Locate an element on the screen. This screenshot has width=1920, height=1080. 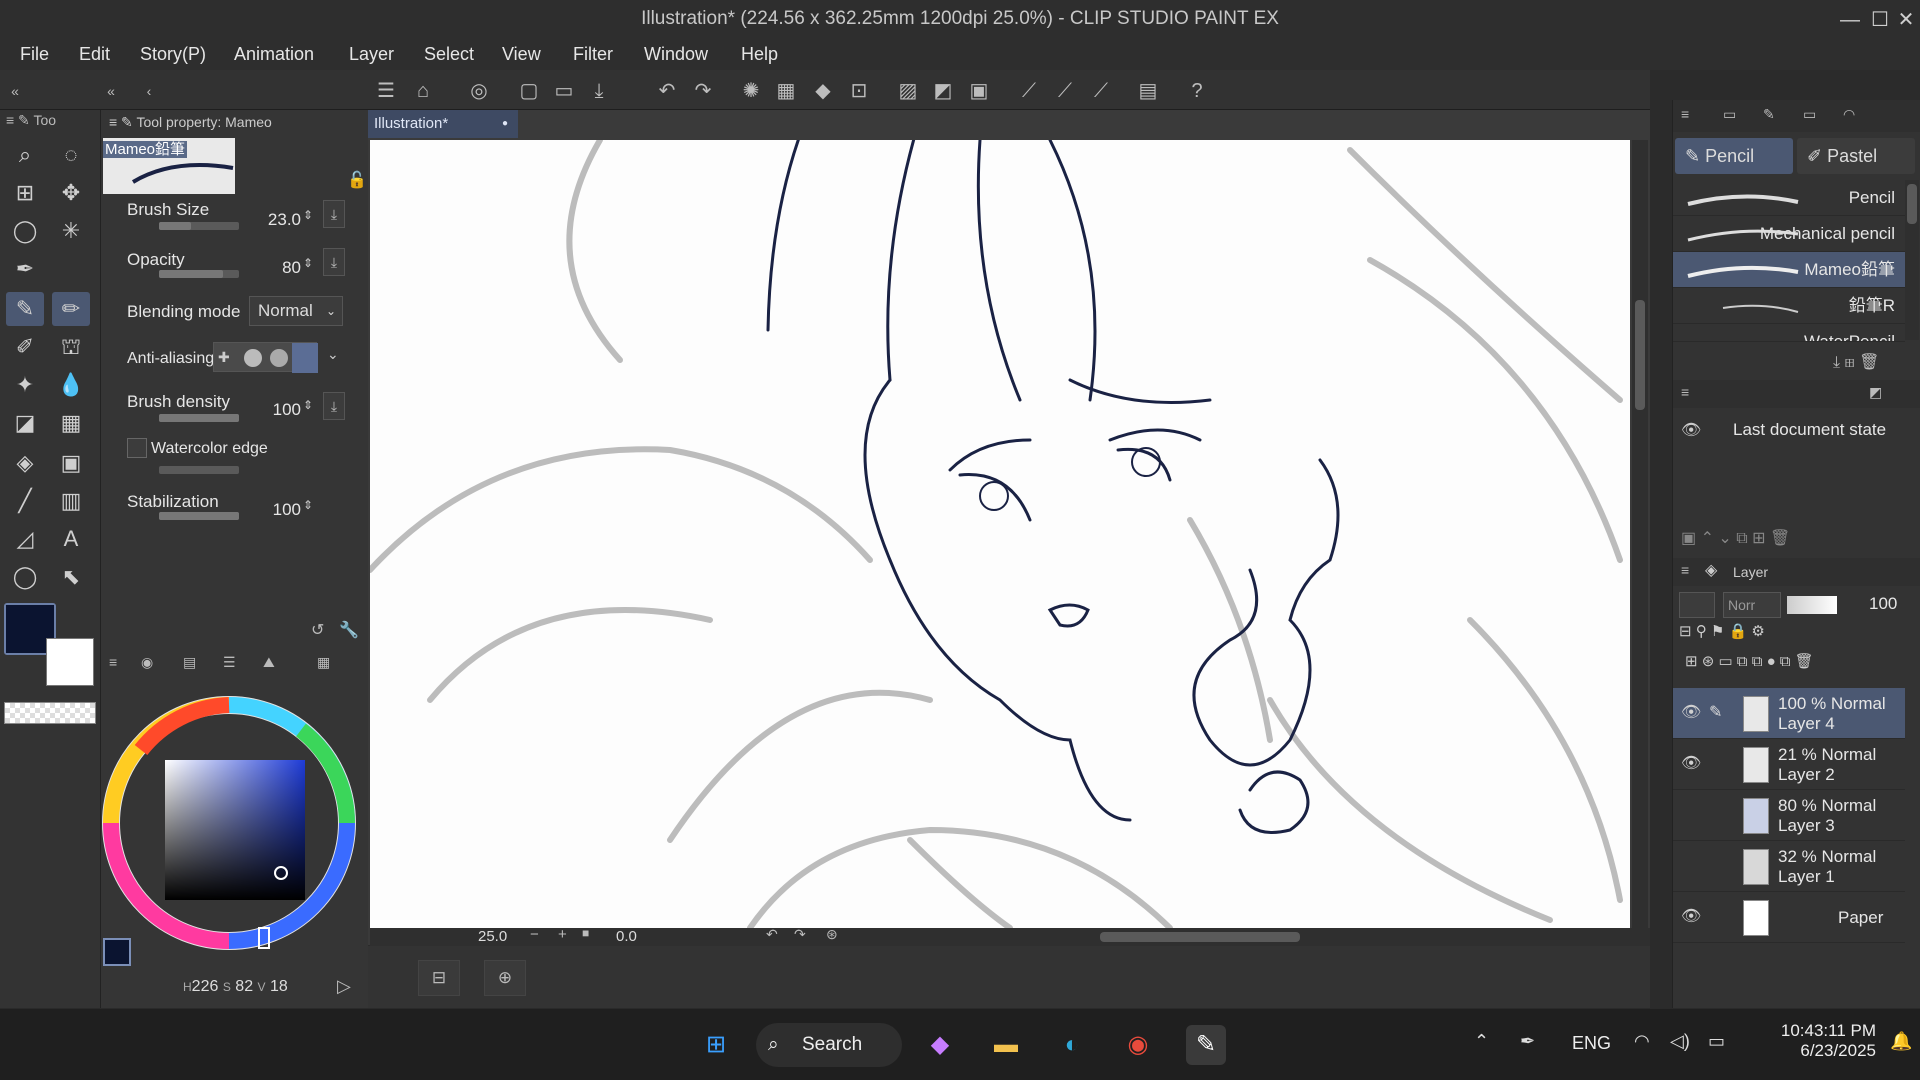
stabilization-value: 100 is located at coordinates (271, 510).